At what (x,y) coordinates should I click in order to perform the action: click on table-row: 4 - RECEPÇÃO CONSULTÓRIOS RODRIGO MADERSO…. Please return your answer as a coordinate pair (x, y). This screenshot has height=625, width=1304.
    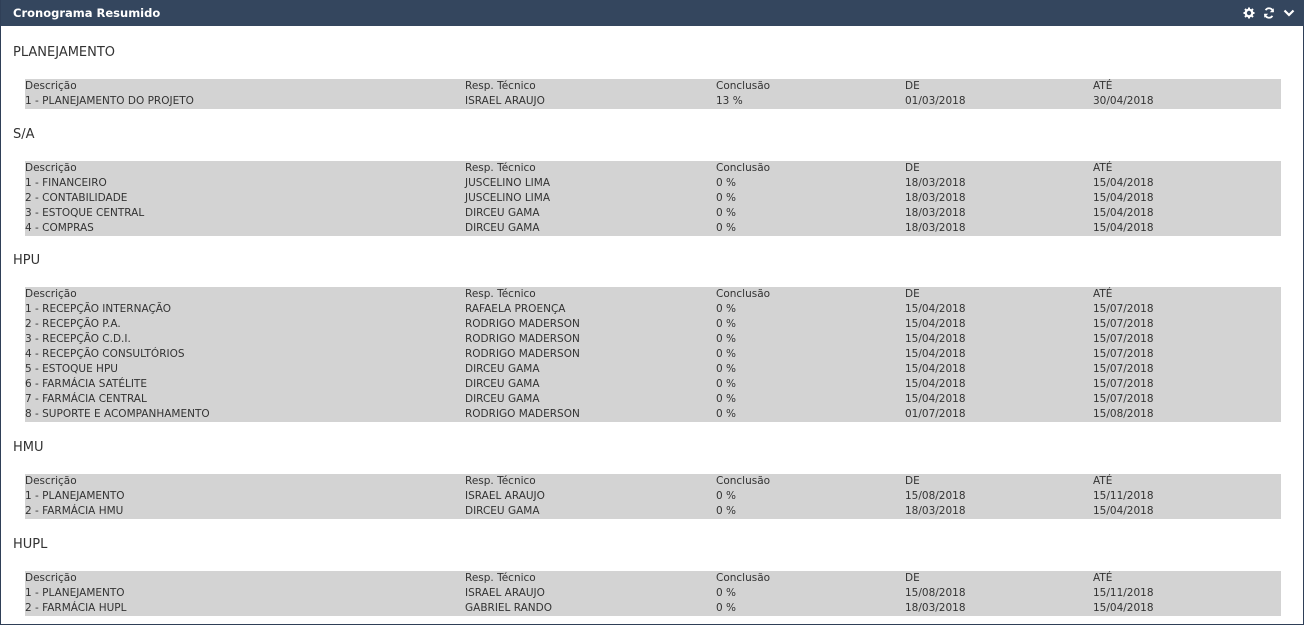
    Looking at the image, I should click on (653, 354).